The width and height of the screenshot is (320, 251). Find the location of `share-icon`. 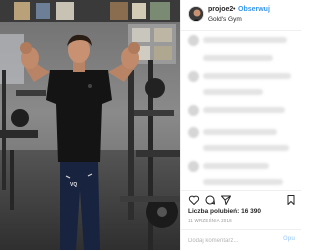

share-icon is located at coordinates (226, 200).